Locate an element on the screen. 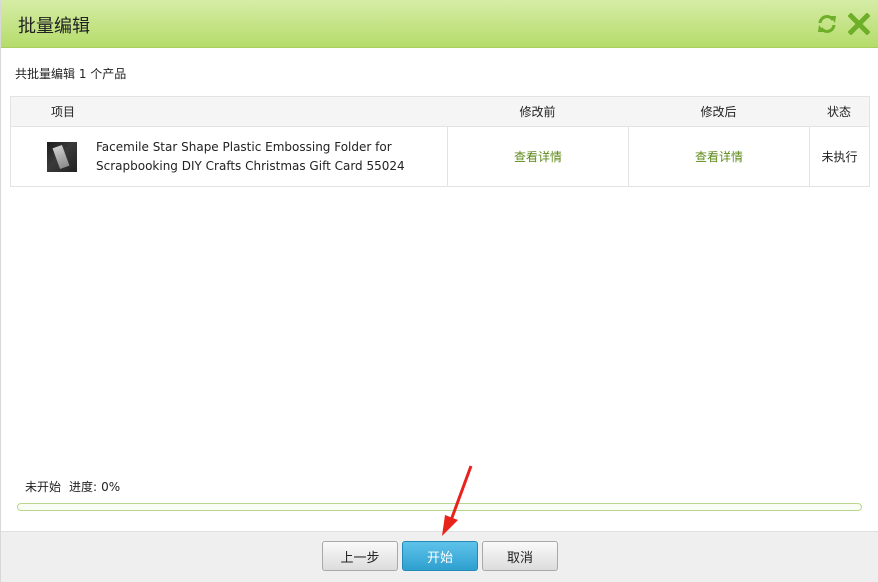 The width and height of the screenshot is (878, 582). progress-bar is located at coordinates (439, 507).